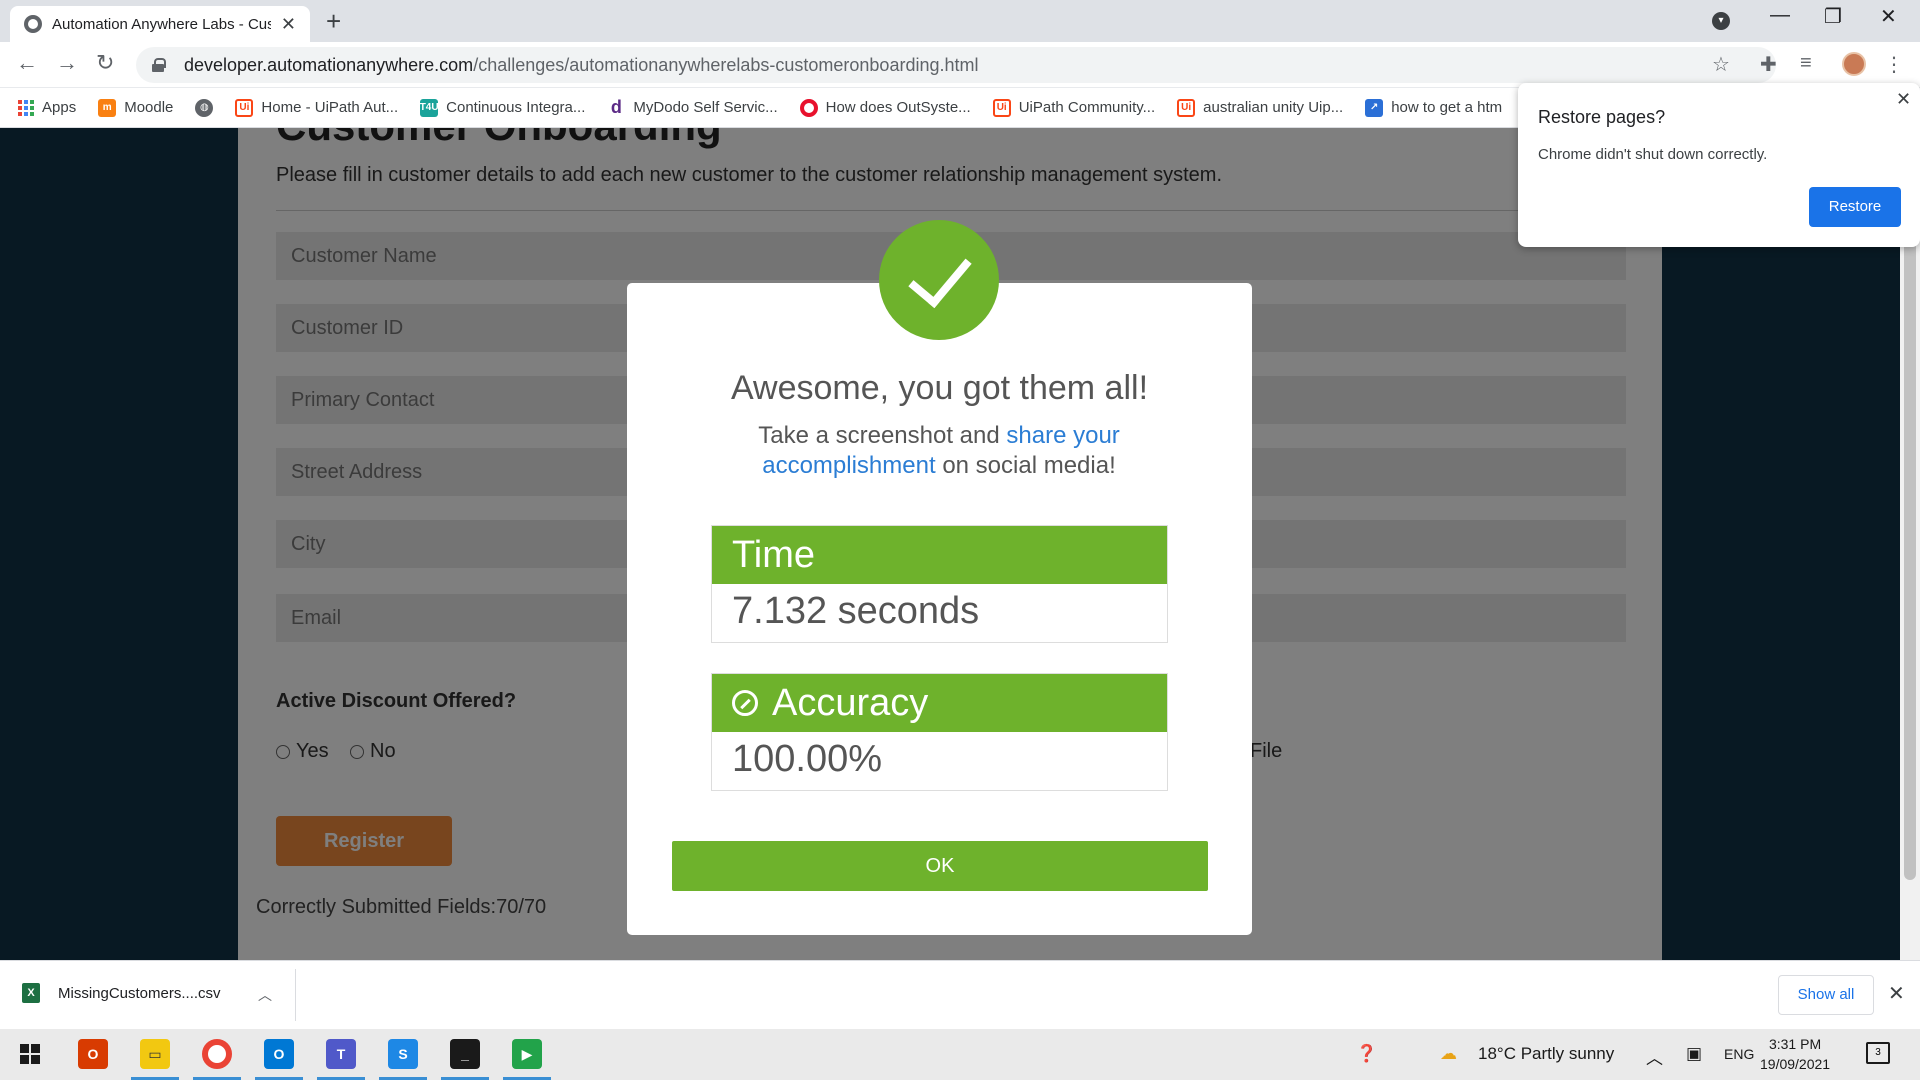  Describe the element at coordinates (616, 107) in the screenshot. I see `dodo-icon: d` at that location.